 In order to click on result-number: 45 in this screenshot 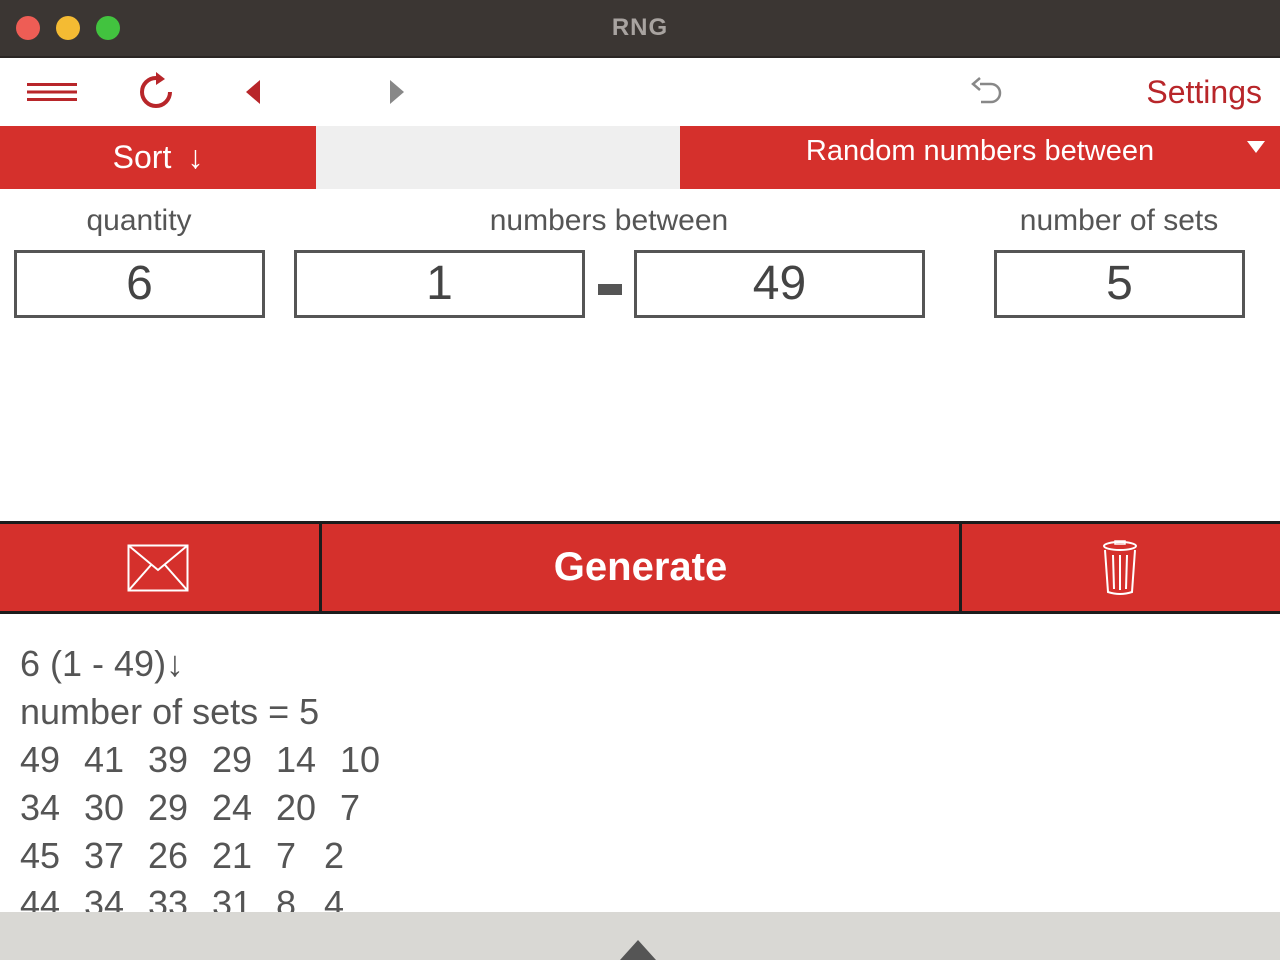, I will do `click(40, 855)`.